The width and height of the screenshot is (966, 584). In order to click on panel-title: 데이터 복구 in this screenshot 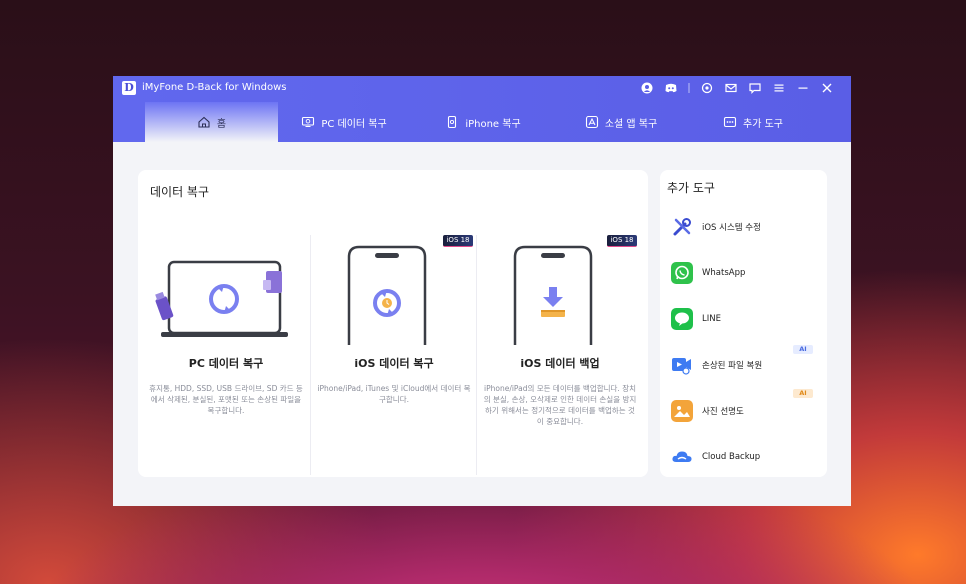, I will do `click(180, 192)`.